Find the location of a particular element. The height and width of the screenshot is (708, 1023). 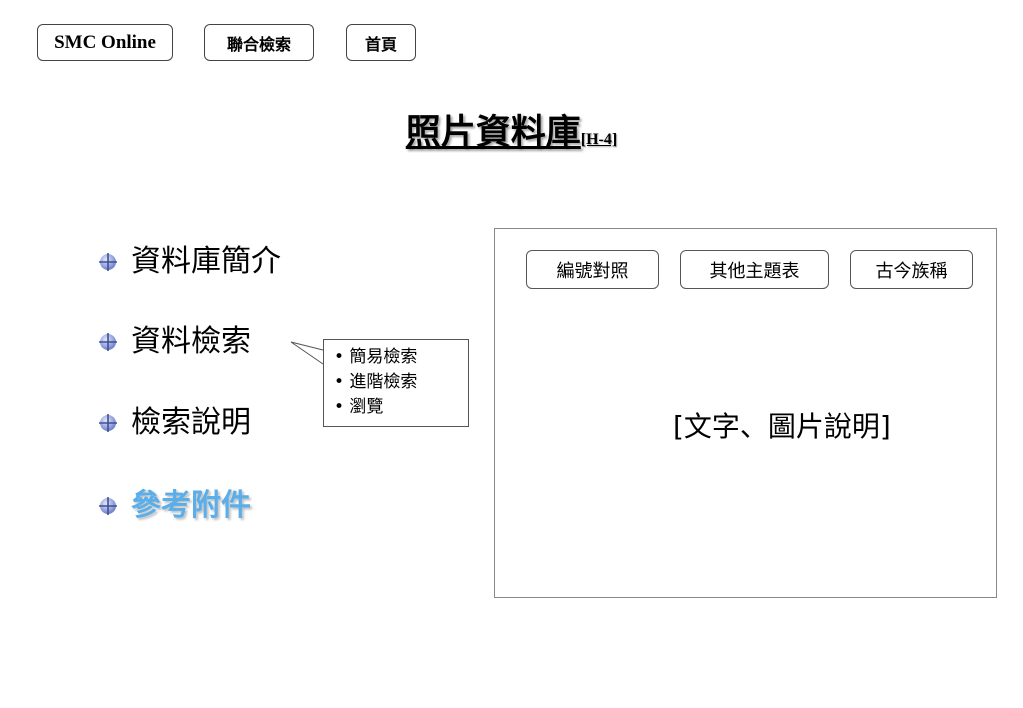

ethnic-names-button: 古今族稱 is located at coordinates (911, 269).